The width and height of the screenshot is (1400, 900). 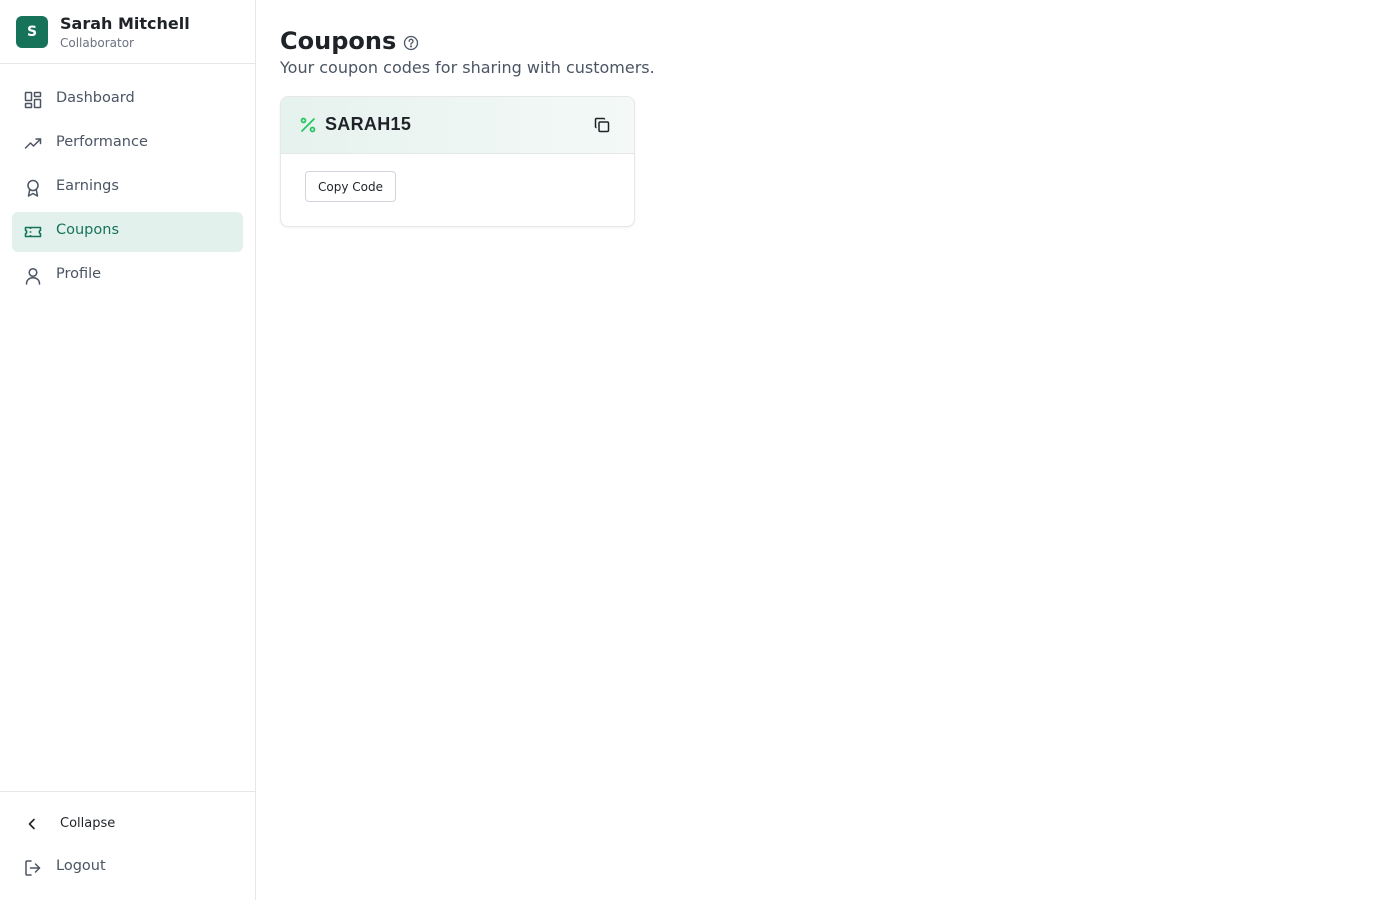 What do you see at coordinates (411, 43) in the screenshot?
I see `help-circle-icon` at bounding box center [411, 43].